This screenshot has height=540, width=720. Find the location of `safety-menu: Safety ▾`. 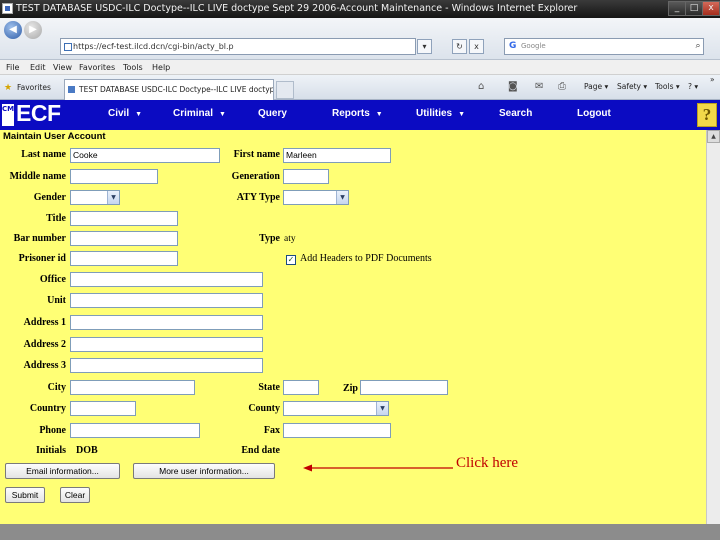

safety-menu: Safety ▾ is located at coordinates (632, 86).